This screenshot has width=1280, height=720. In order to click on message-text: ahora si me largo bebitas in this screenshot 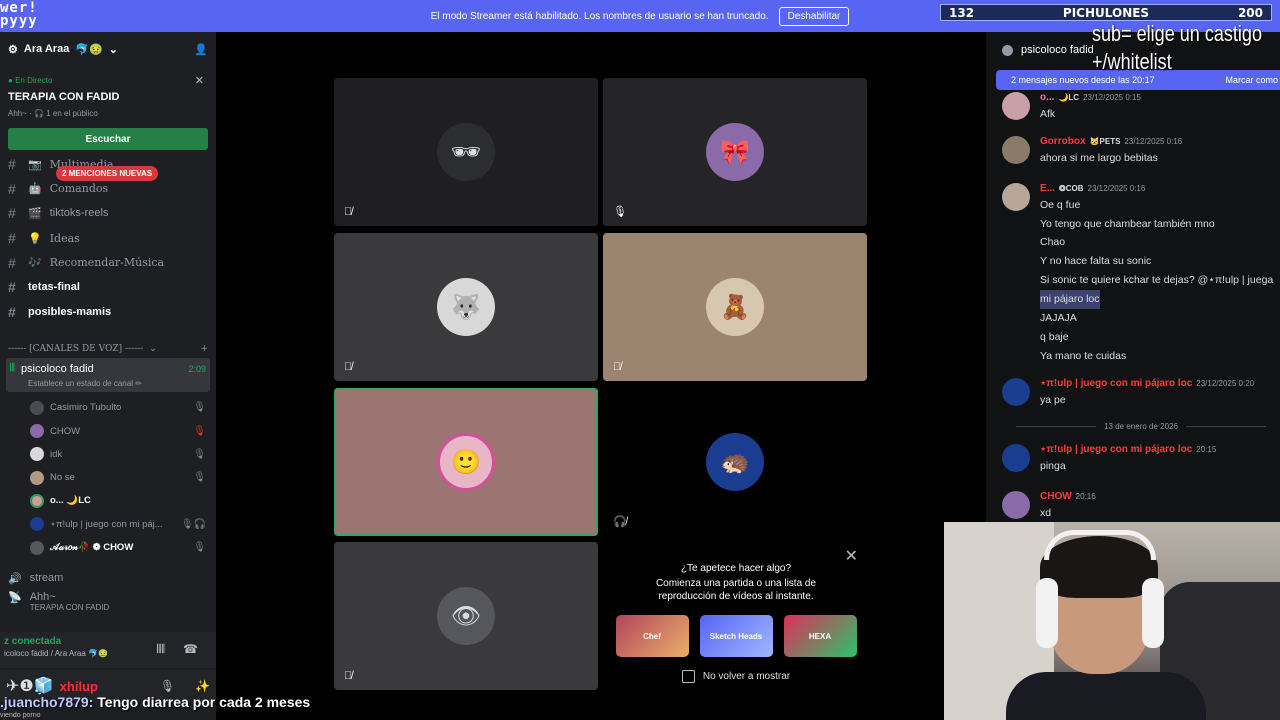, I will do `click(1099, 158)`.